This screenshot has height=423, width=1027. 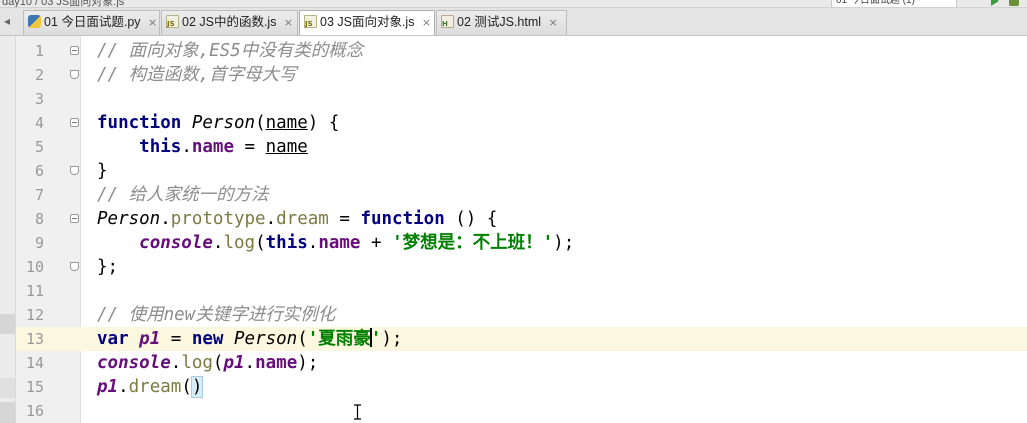 I want to click on code-line-1: // 面向对象,ES5中没有类的概念, so click(x=230, y=51).